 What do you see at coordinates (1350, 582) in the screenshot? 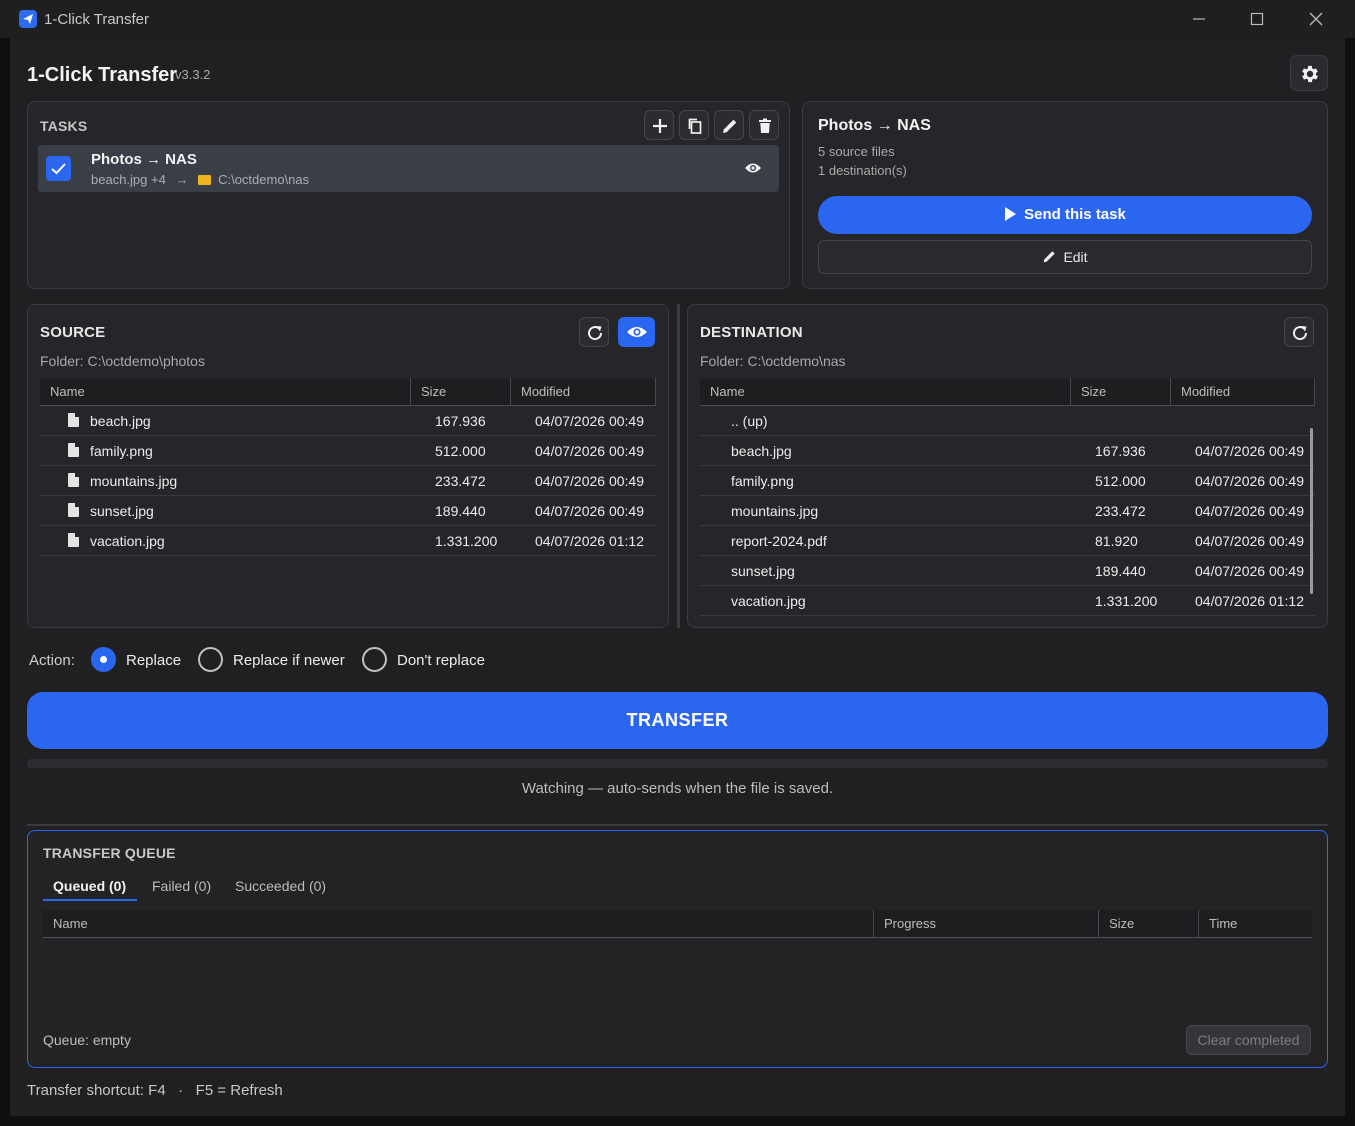
I see `window-edge` at bounding box center [1350, 582].